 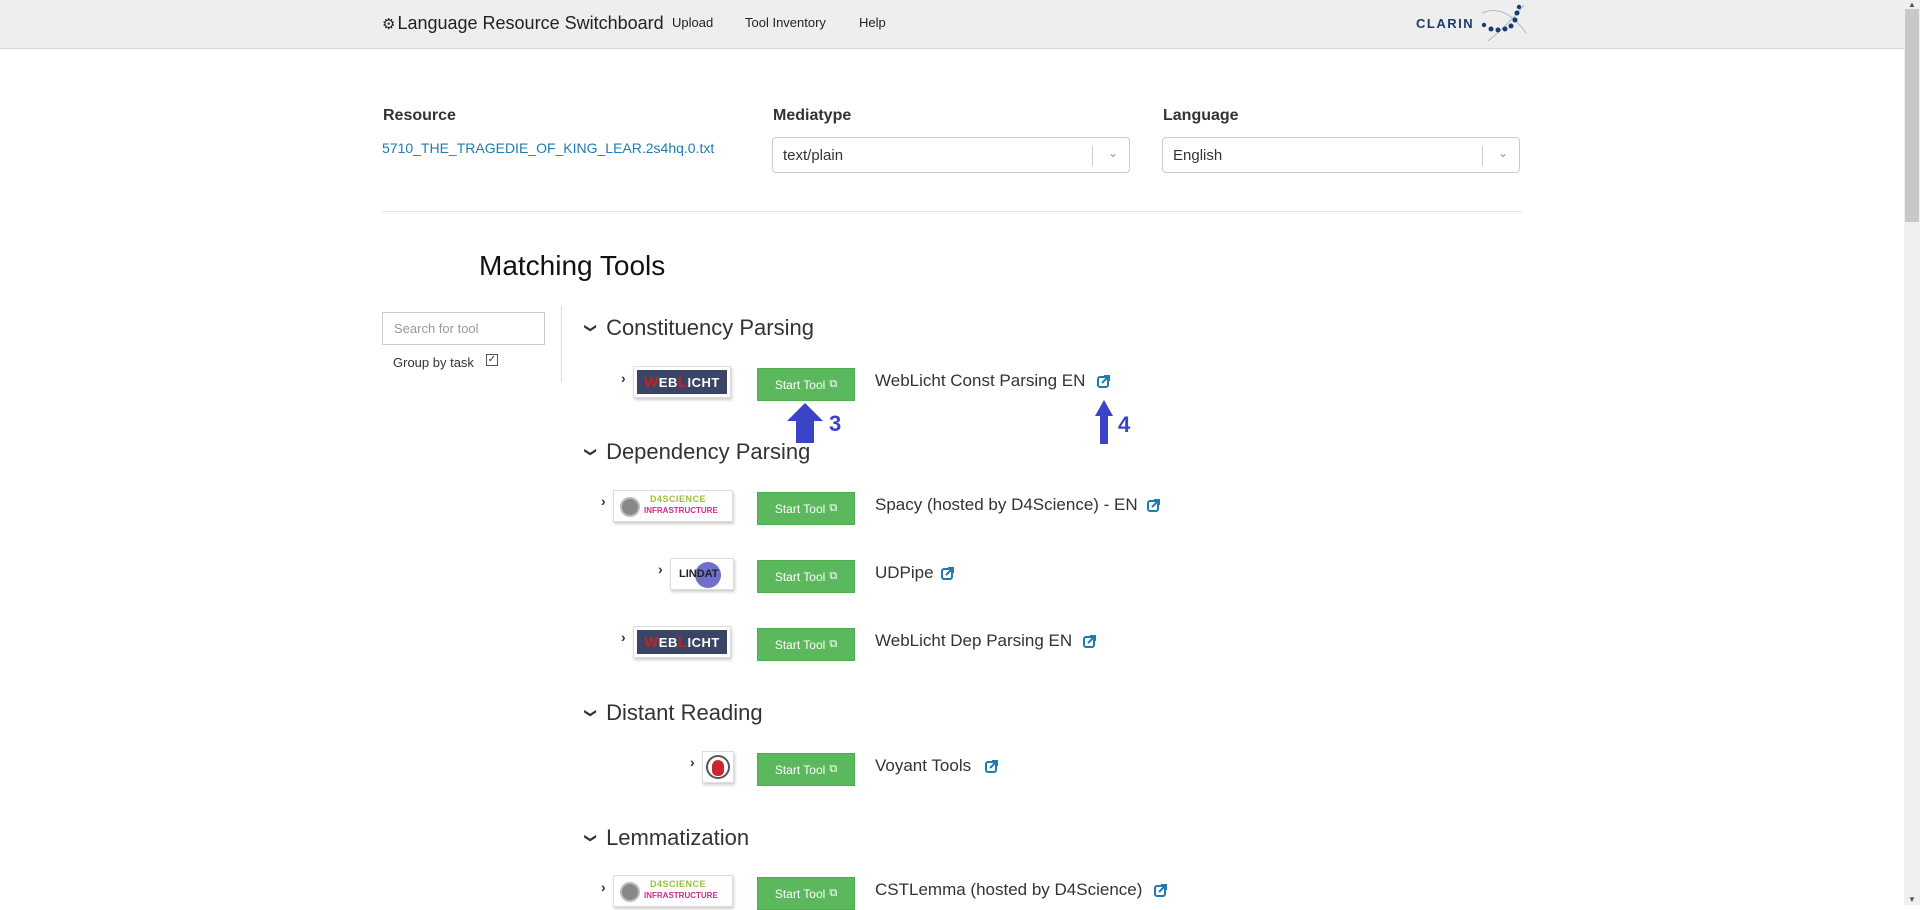 I want to click on tool-name: UDPipe, so click(x=904, y=573).